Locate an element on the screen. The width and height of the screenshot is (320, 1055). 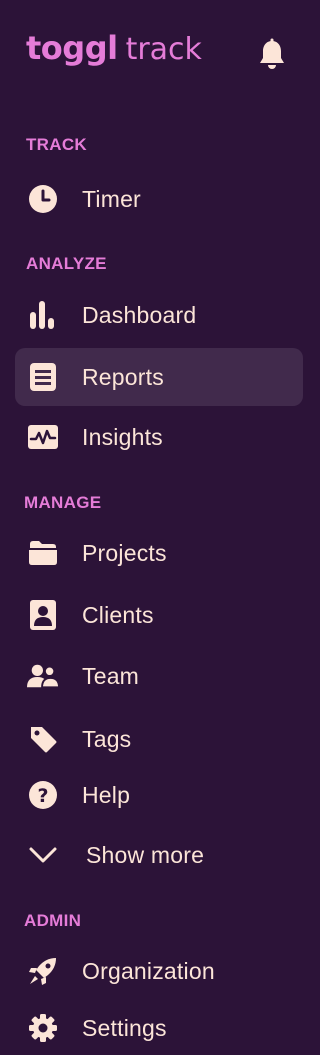
rocket-icon is located at coordinates (43, 971).